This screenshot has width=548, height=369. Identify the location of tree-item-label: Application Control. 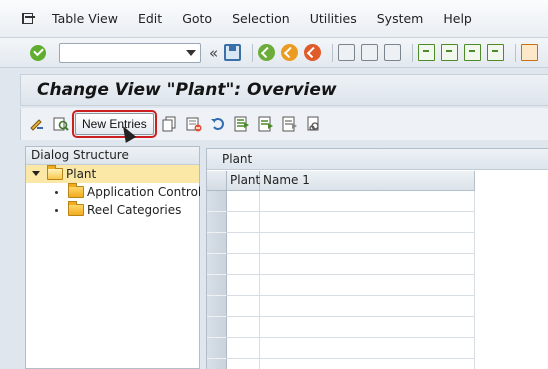
(144, 192).